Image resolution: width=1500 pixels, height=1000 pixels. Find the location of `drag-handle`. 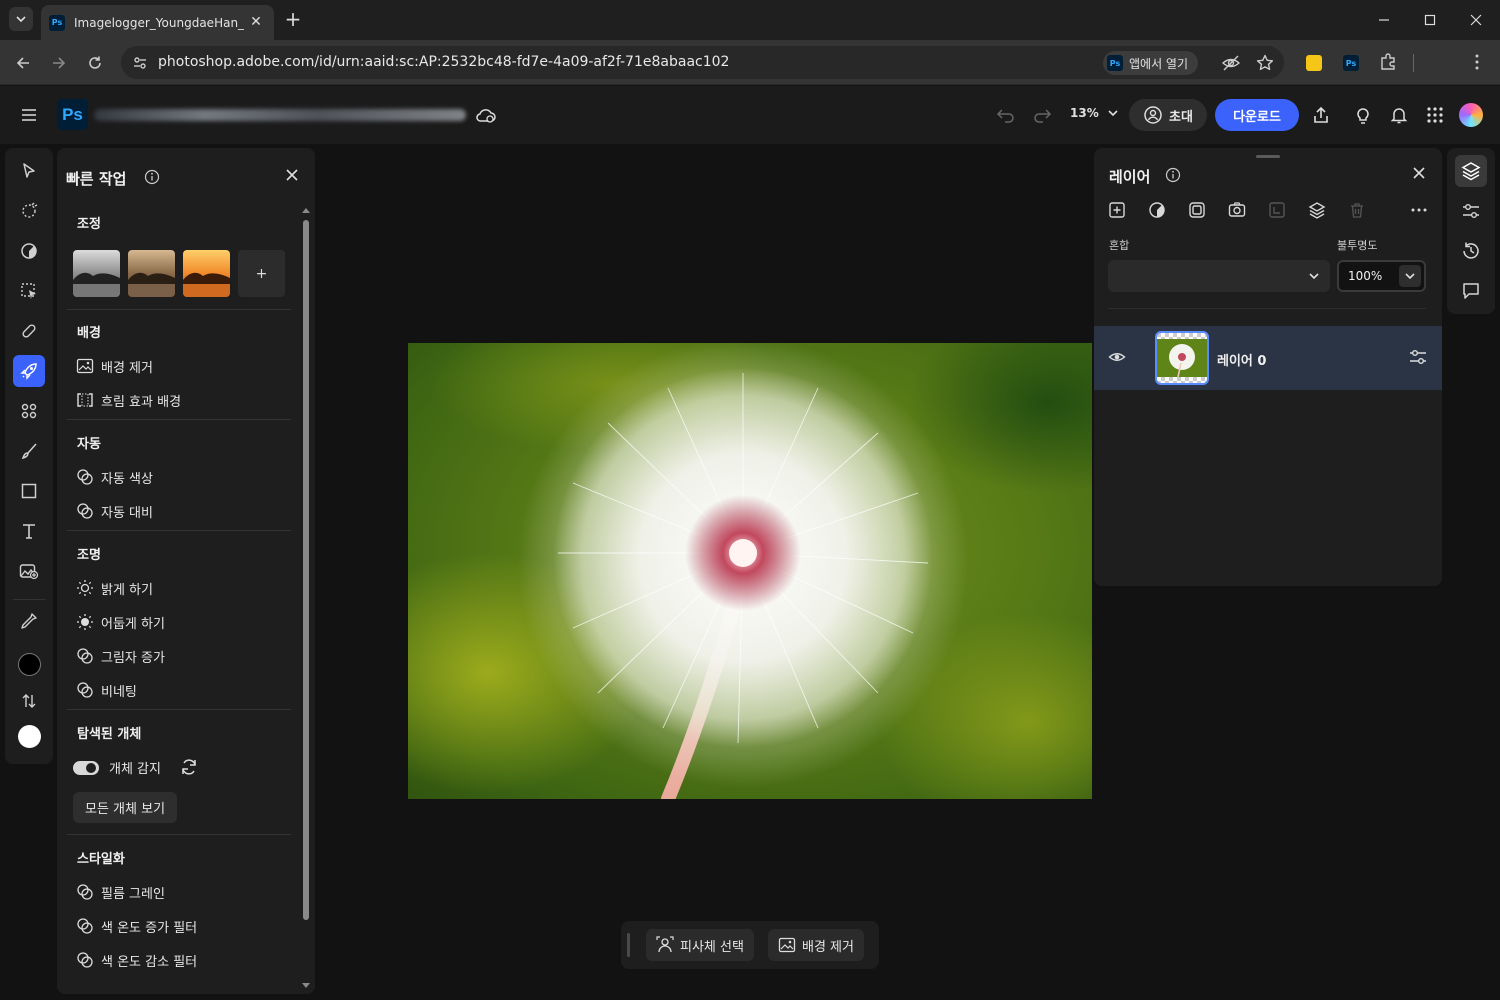

drag-handle is located at coordinates (628, 945).